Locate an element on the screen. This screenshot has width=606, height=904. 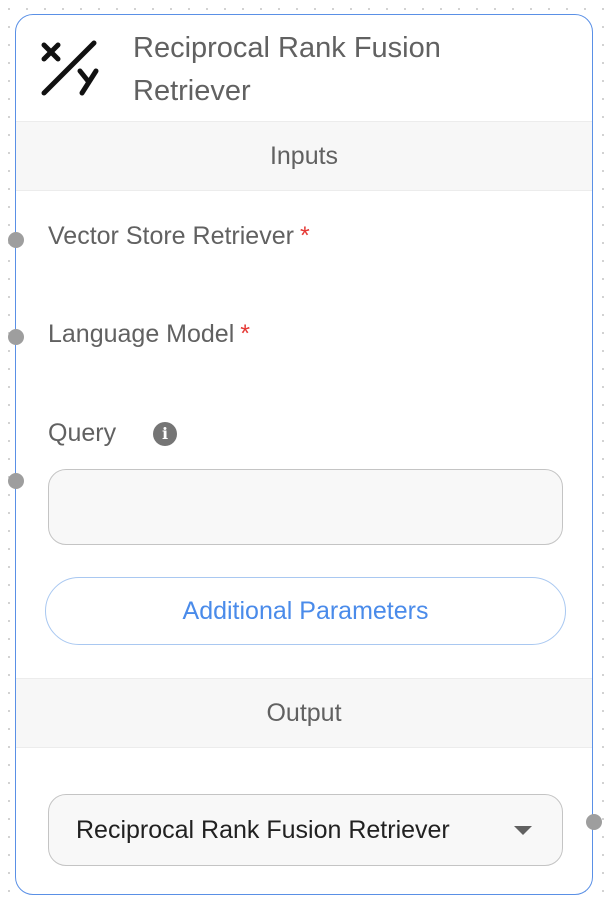
inputs-section-header: Inputs is located at coordinates (304, 156).